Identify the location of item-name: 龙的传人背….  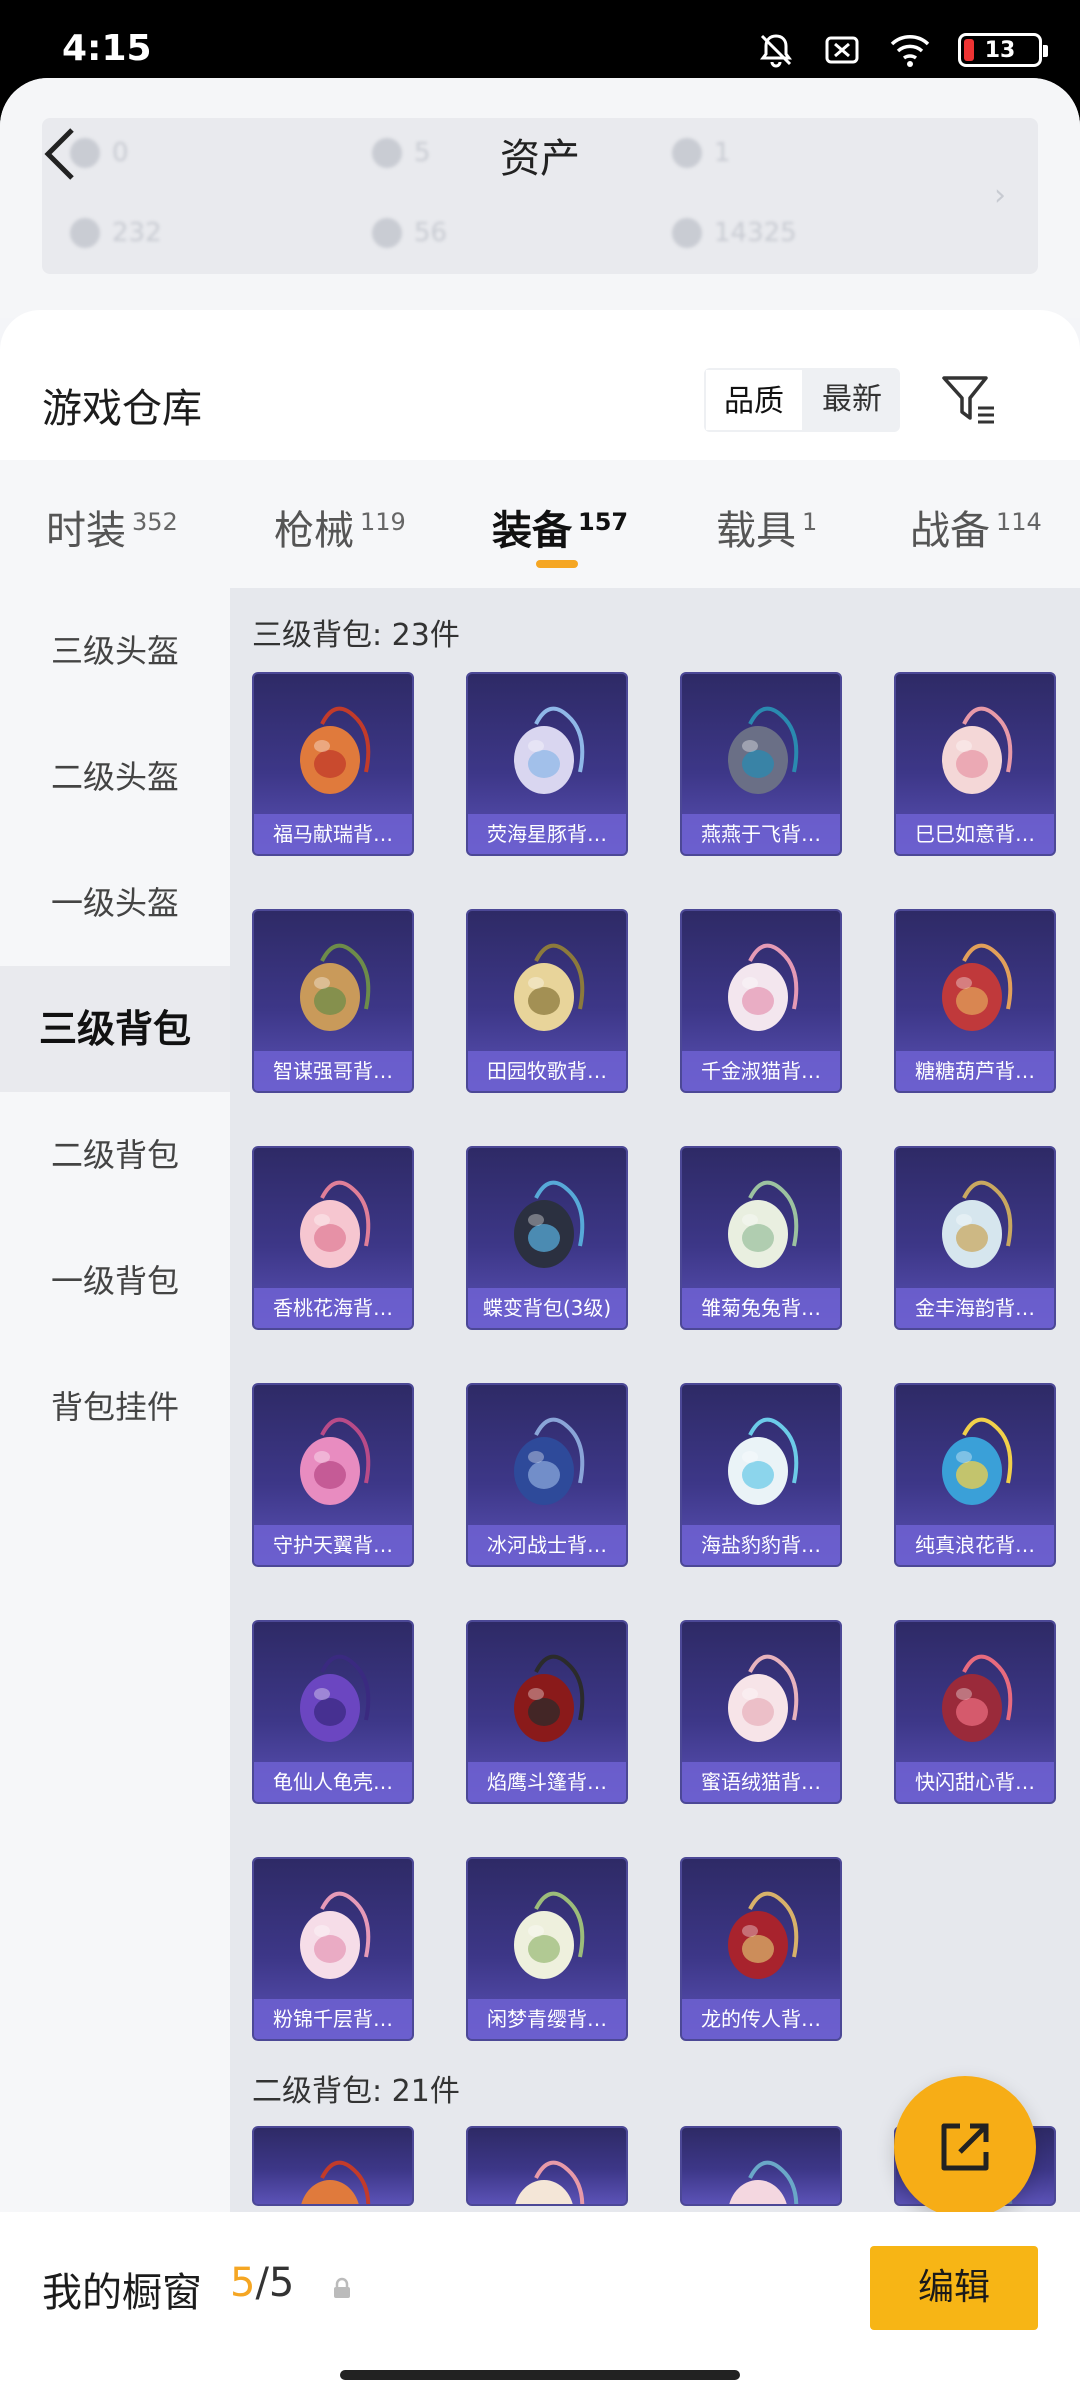
(761, 2019).